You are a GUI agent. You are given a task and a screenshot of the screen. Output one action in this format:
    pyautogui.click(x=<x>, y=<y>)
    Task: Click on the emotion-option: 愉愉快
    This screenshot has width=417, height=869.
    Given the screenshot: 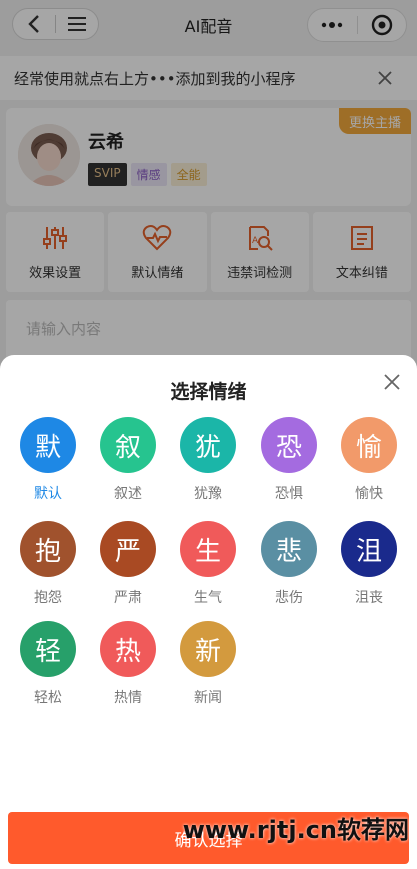 What is the action you would take?
    pyautogui.click(x=369, y=460)
    